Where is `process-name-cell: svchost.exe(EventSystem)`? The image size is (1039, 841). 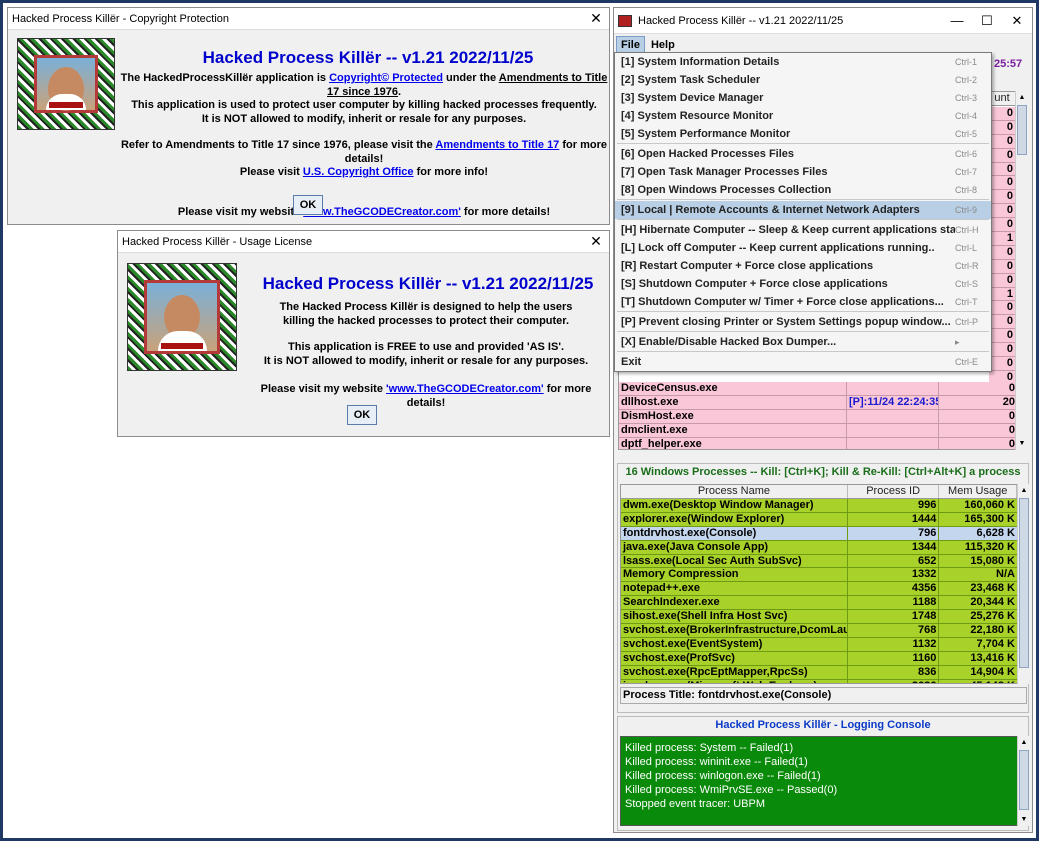
process-name-cell: svchost.exe(EventSystem) is located at coordinates (734, 644).